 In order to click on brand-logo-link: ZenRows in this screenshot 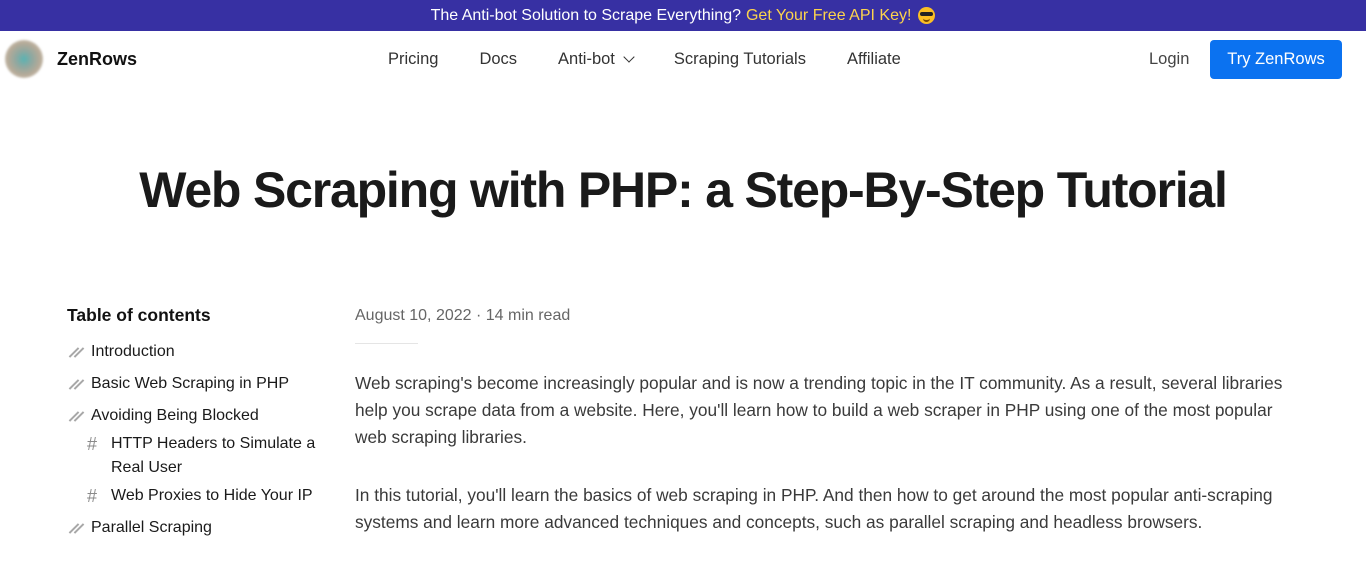, I will do `click(71, 59)`.